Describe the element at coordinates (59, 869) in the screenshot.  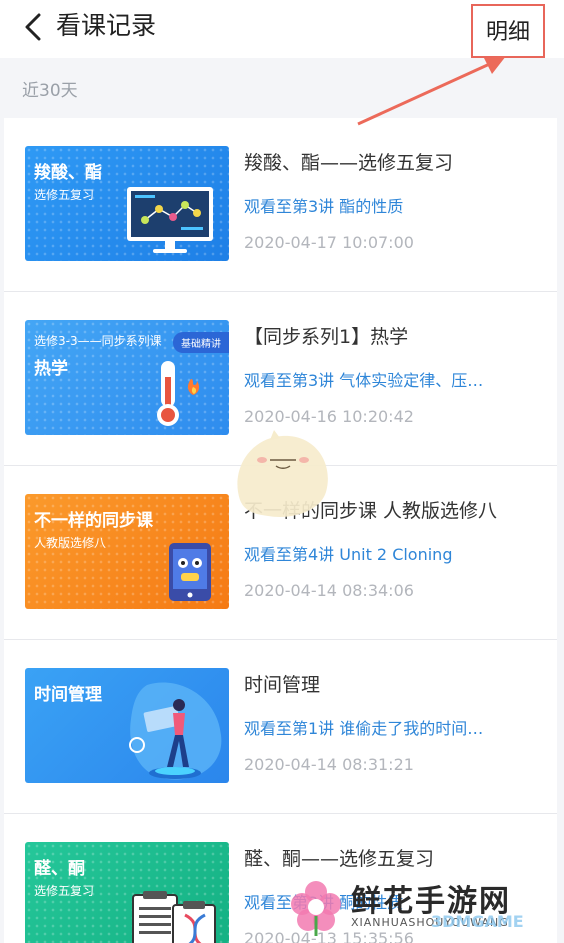
I see `thumb-title: 醛、酮` at that location.